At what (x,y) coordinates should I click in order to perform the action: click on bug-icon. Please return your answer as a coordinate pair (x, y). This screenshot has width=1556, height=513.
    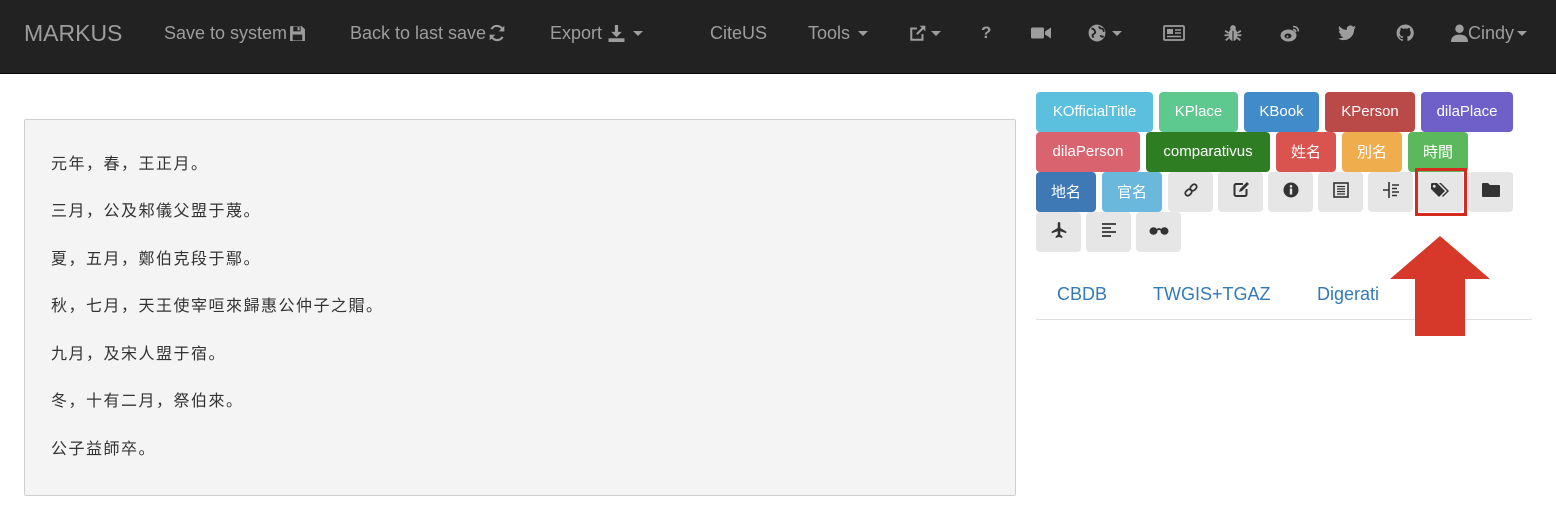
    Looking at the image, I should click on (1233, 33).